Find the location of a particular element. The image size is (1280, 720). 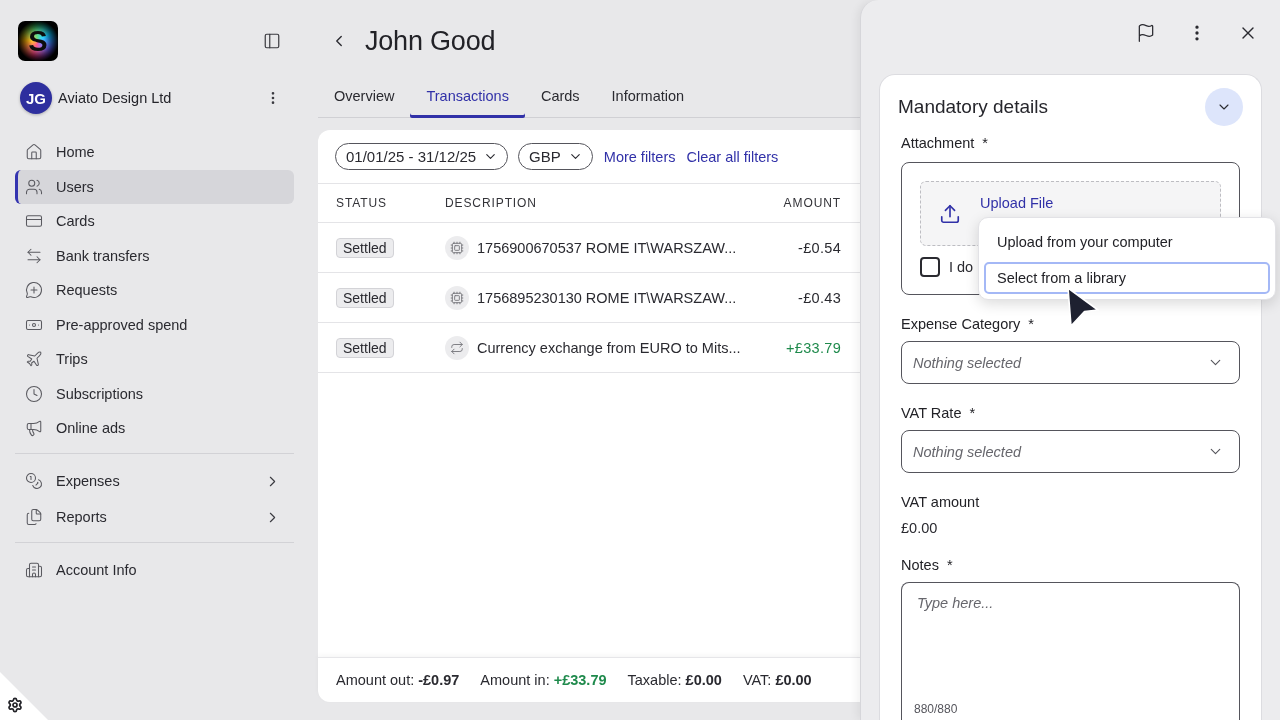

nav-item: Cards is located at coordinates (154, 221).